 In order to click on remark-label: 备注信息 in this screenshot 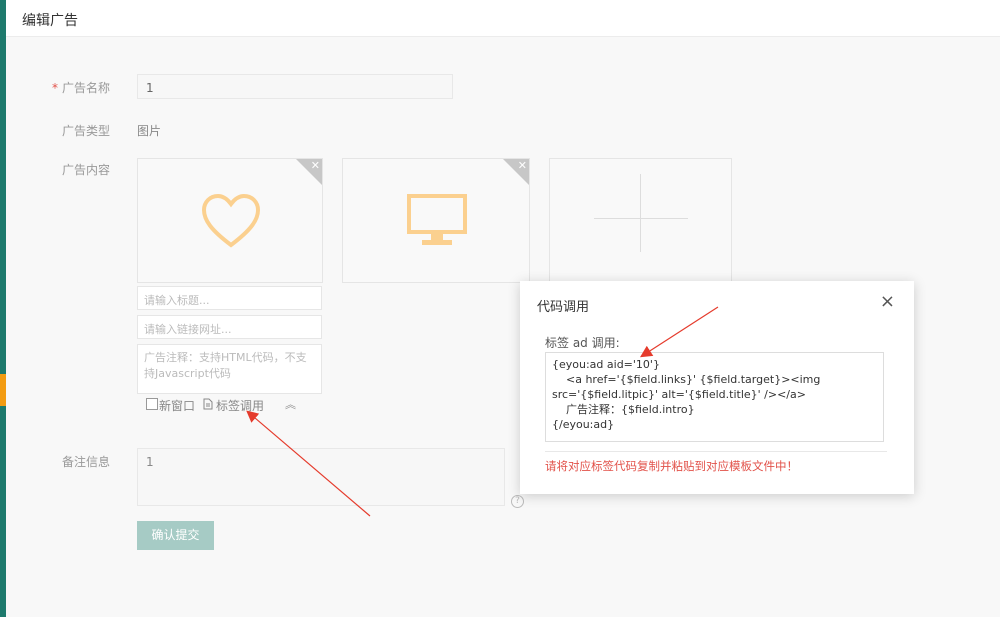, I will do `click(86, 462)`.